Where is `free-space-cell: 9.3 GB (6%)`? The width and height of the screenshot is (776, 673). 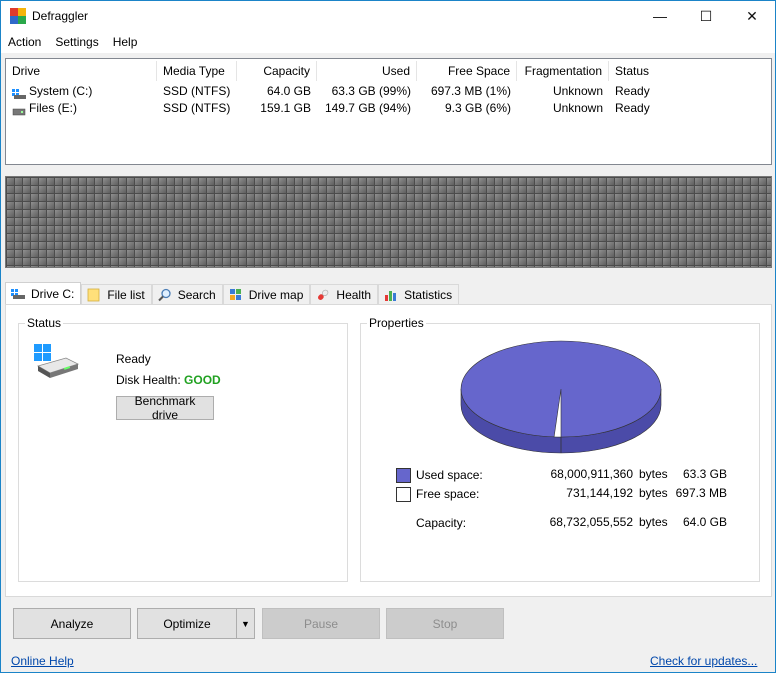 free-space-cell: 9.3 GB (6%) is located at coordinates (477, 108).